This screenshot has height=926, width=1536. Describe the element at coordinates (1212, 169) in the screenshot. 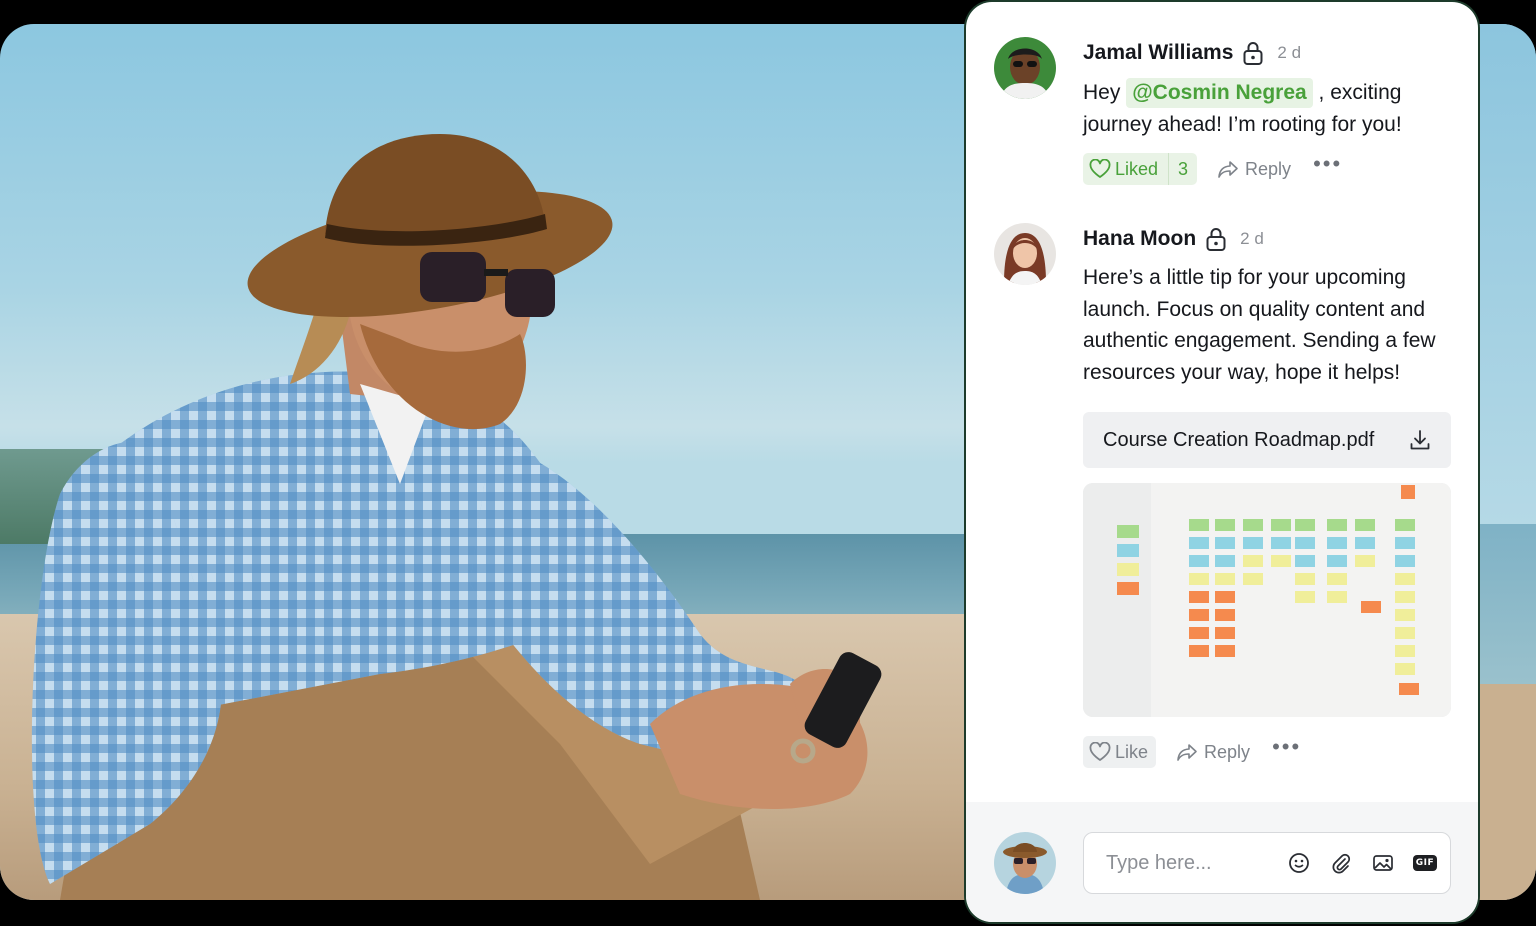

I see `comment-actions: Liked 3 Reply •••` at that location.